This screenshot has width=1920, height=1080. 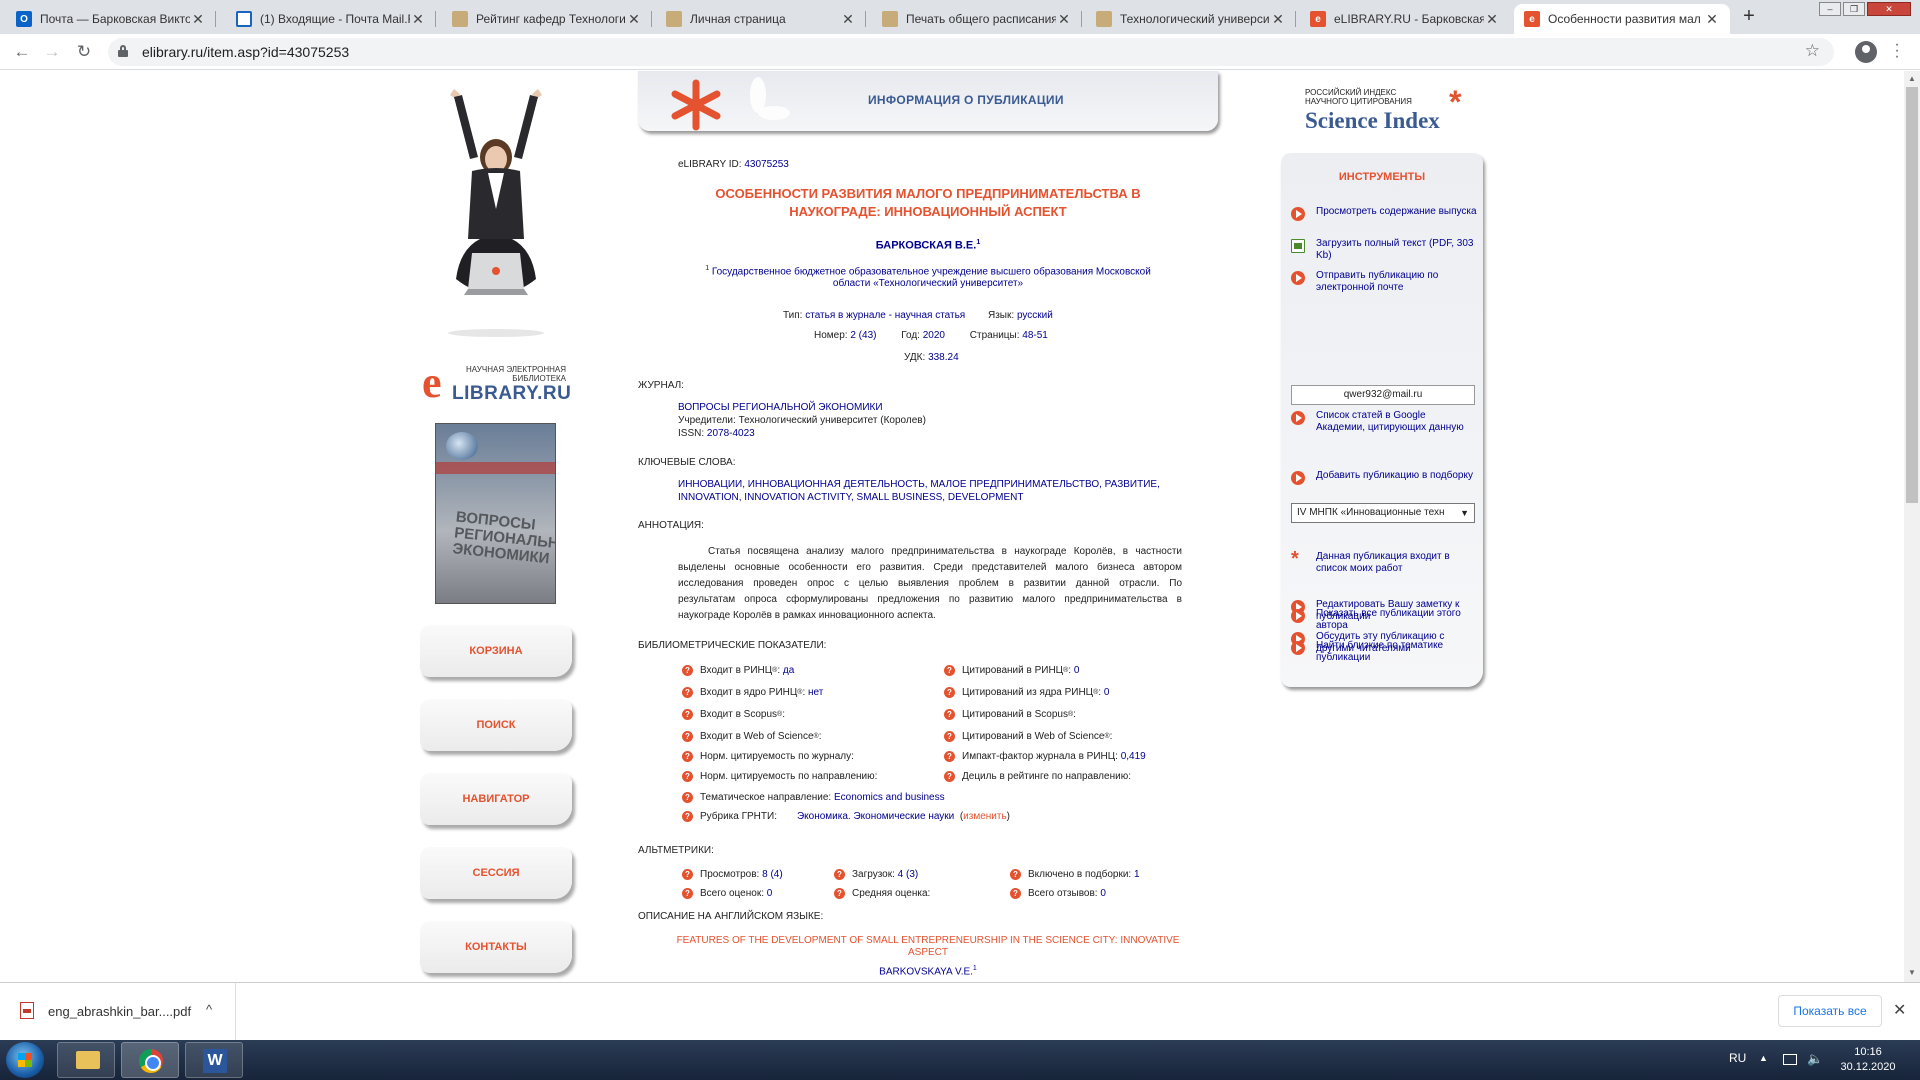 What do you see at coordinates (1815, 1059) in the screenshot?
I see `volume-icon: 🔈` at bounding box center [1815, 1059].